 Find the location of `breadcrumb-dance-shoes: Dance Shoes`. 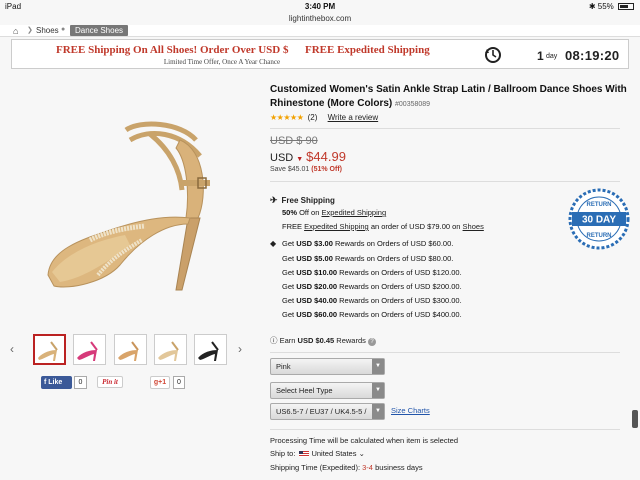

breadcrumb-dance-shoes: Dance Shoes is located at coordinates (99, 30).